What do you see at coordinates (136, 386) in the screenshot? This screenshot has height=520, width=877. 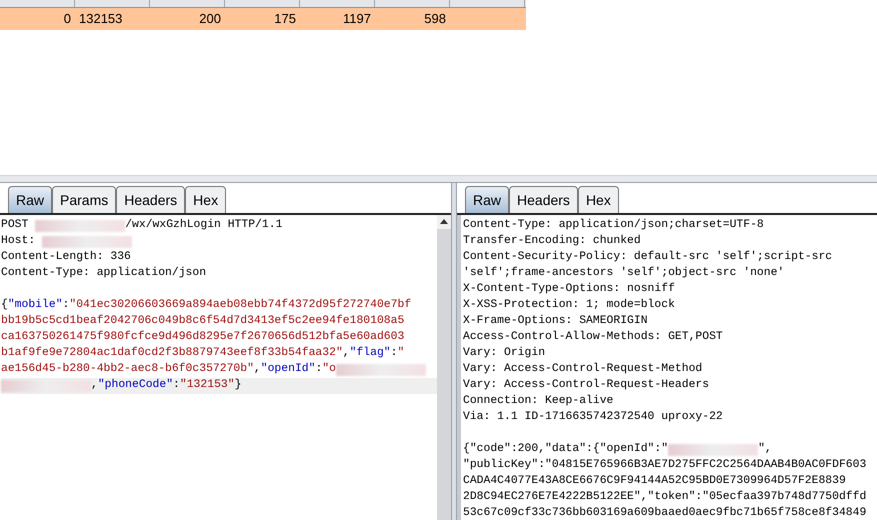 I see `code-text: "phoneCode"` at bounding box center [136, 386].